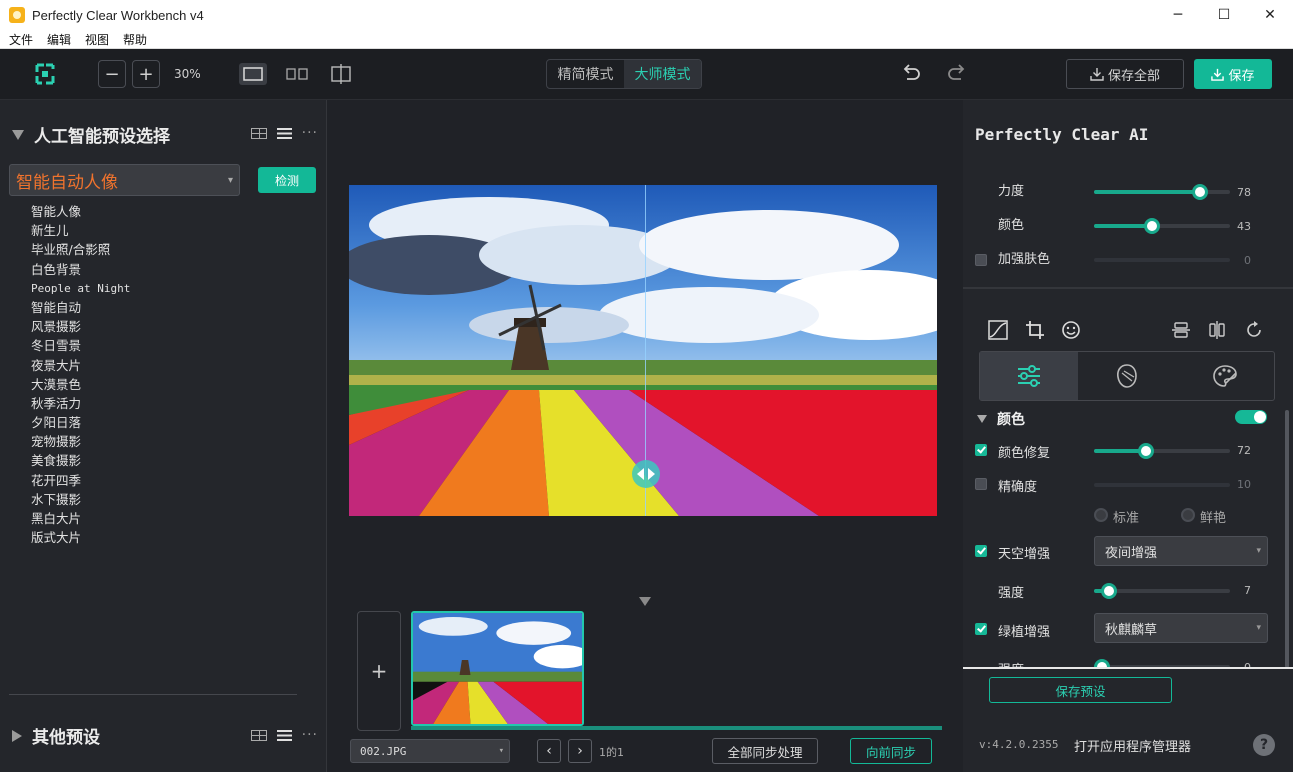  Describe the element at coordinates (80, 460) in the screenshot. I see `preset-item: 美食摄影` at that location.